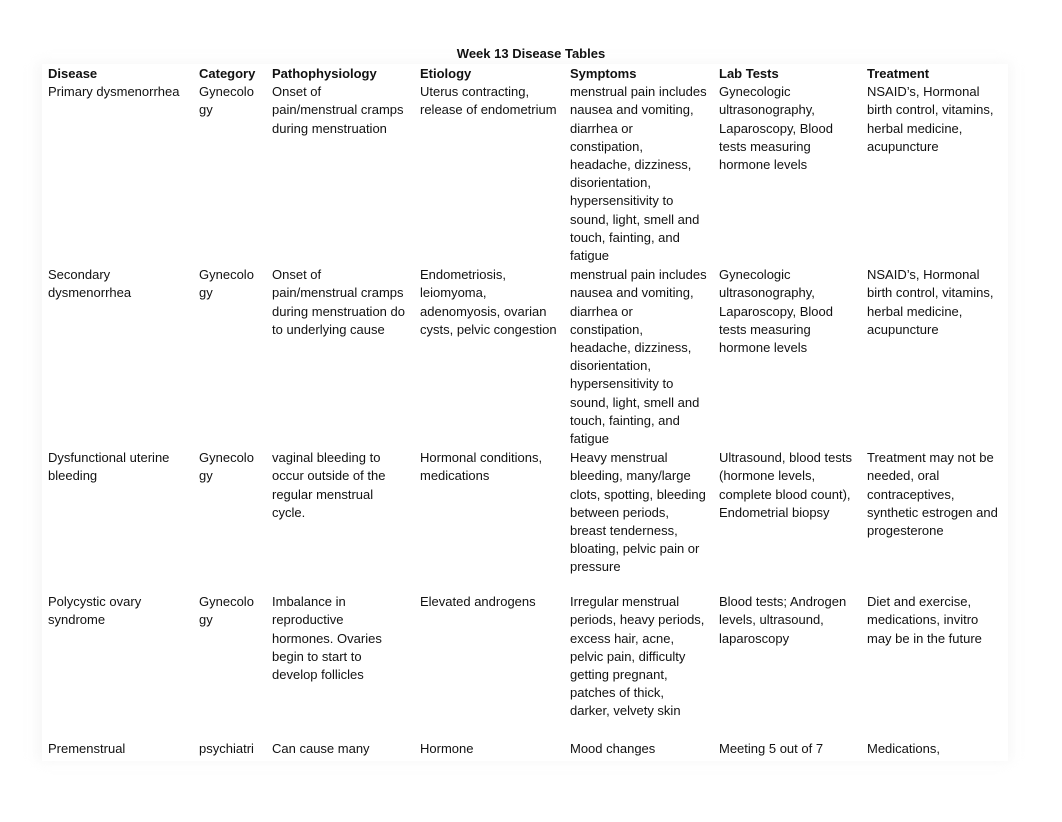 This screenshot has width=1062, height=822. Describe the element at coordinates (489, 667) in the screenshot. I see `cell-etiology: Elevated androgens` at that location.